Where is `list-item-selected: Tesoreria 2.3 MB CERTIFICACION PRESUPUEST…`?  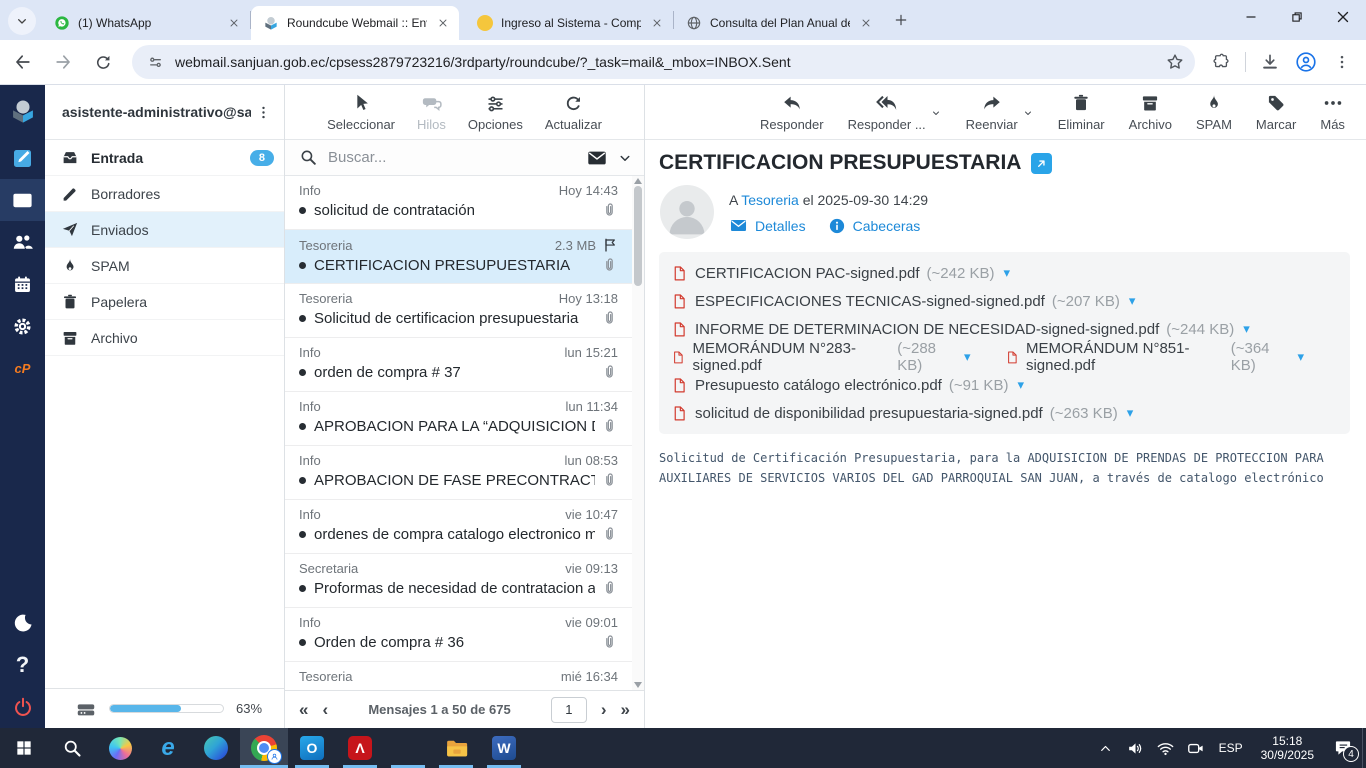 list-item-selected: Tesoreria 2.3 MB CERTIFICACION PRESUPUEST… is located at coordinates (464, 257).